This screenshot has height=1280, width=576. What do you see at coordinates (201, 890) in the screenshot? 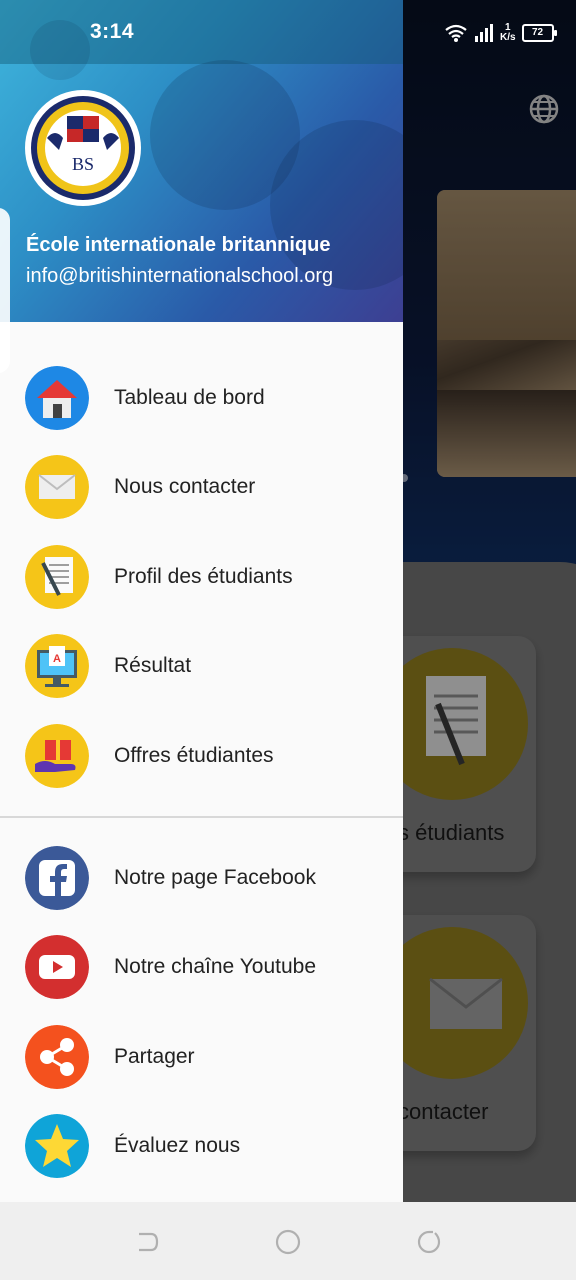
I see `menu-item-facebook: Notre page Facebook` at bounding box center [201, 890].